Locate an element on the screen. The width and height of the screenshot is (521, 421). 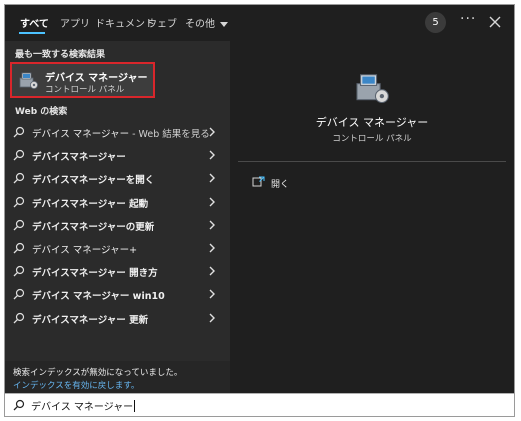
web-result-item: デバイスマネージャー 開き方 is located at coordinates (117, 271).